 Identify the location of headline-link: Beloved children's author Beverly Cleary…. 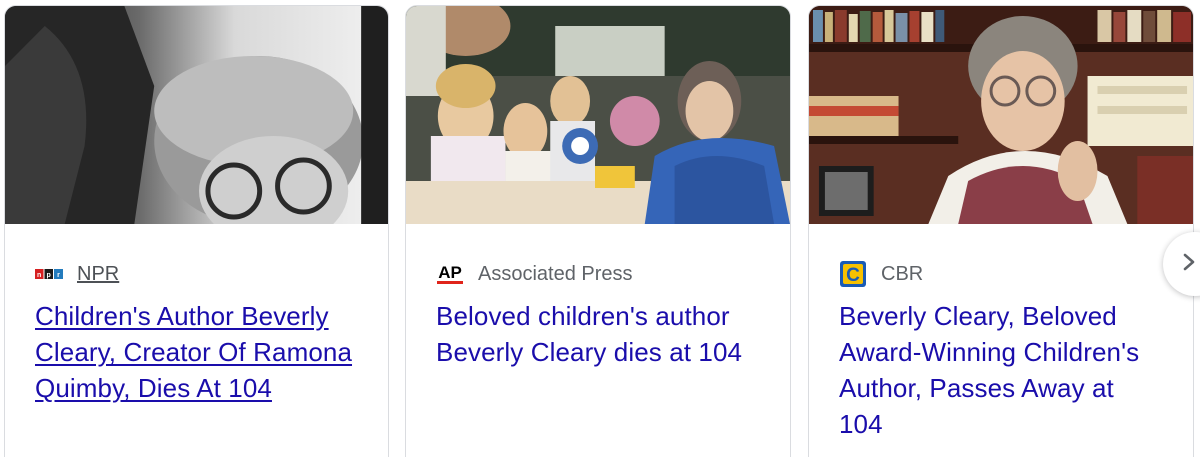
(598, 334).